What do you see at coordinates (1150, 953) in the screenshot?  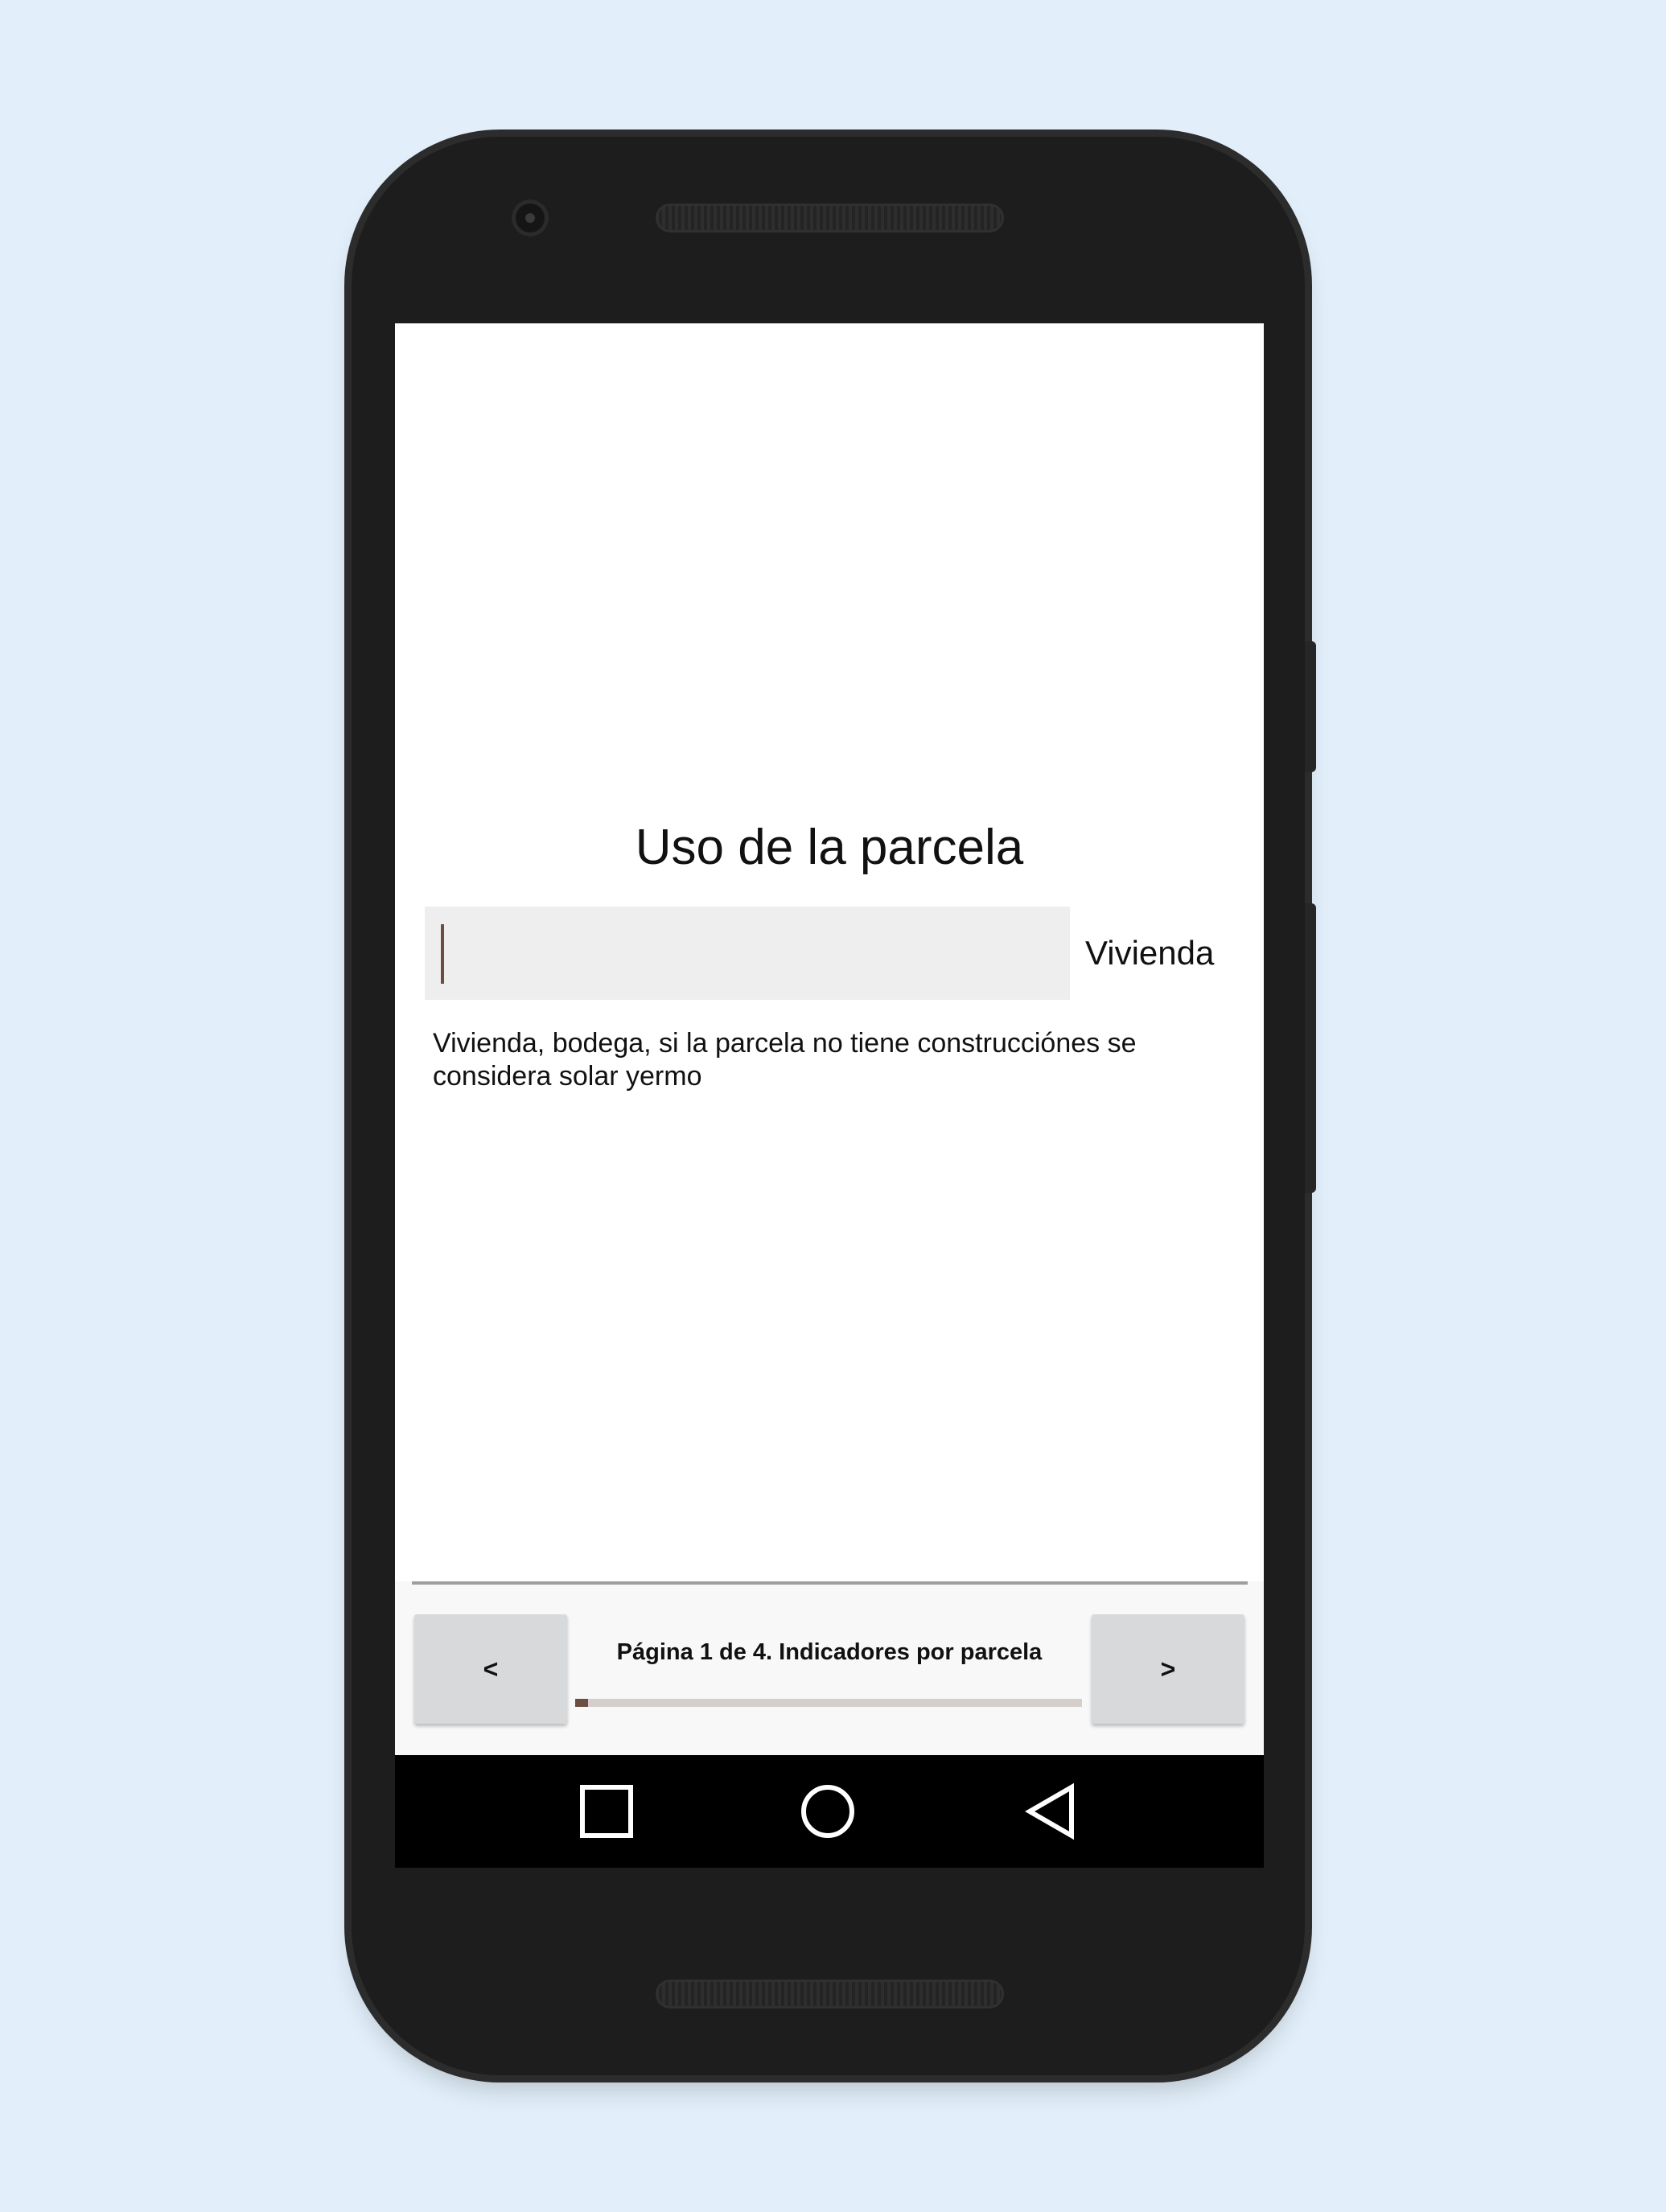 I see `value-label: Vivienda` at bounding box center [1150, 953].